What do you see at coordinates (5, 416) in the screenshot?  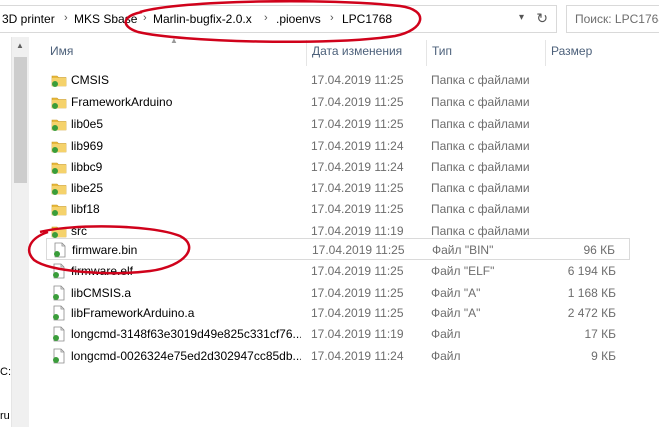 I see `nav-item-fragment: ru` at bounding box center [5, 416].